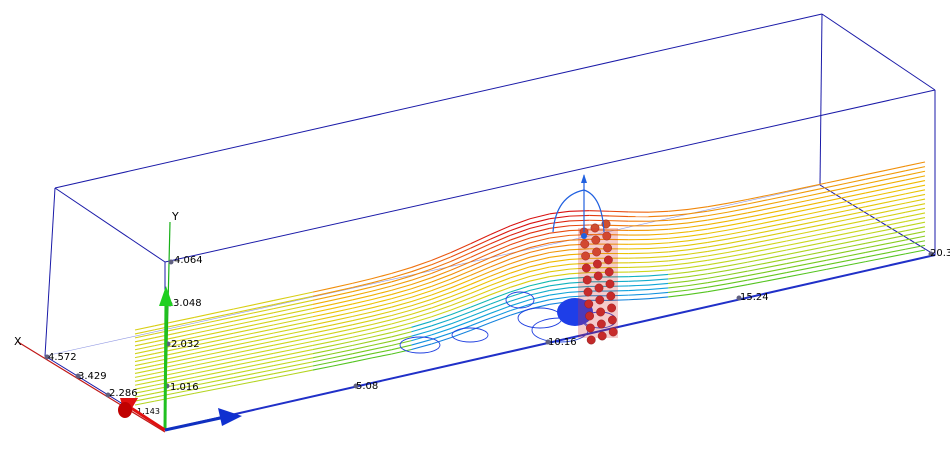 The height and width of the screenshot is (468, 950). Describe the element at coordinates (184, 387) in the screenshot. I see `y-tick-label: 1.016` at that location.